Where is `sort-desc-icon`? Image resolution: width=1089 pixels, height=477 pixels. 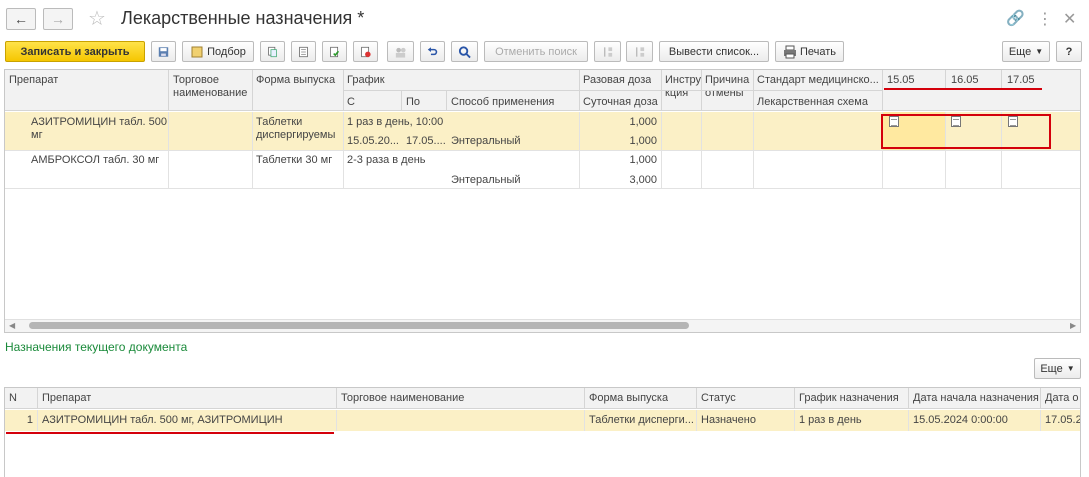 sort-desc-icon is located at coordinates (640, 51).